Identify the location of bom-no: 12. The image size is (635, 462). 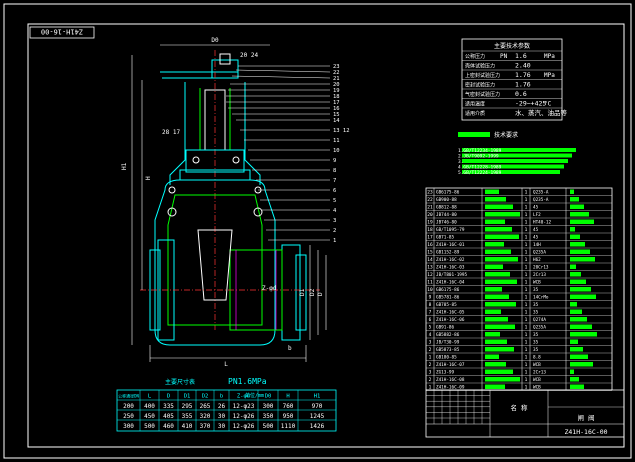
(430, 275).